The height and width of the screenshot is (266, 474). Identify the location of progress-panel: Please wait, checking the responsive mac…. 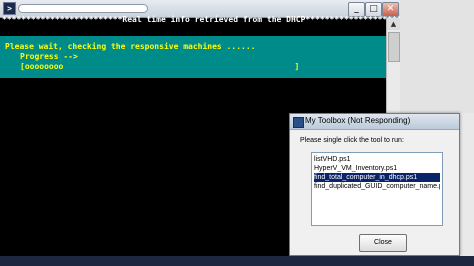
(193, 57).